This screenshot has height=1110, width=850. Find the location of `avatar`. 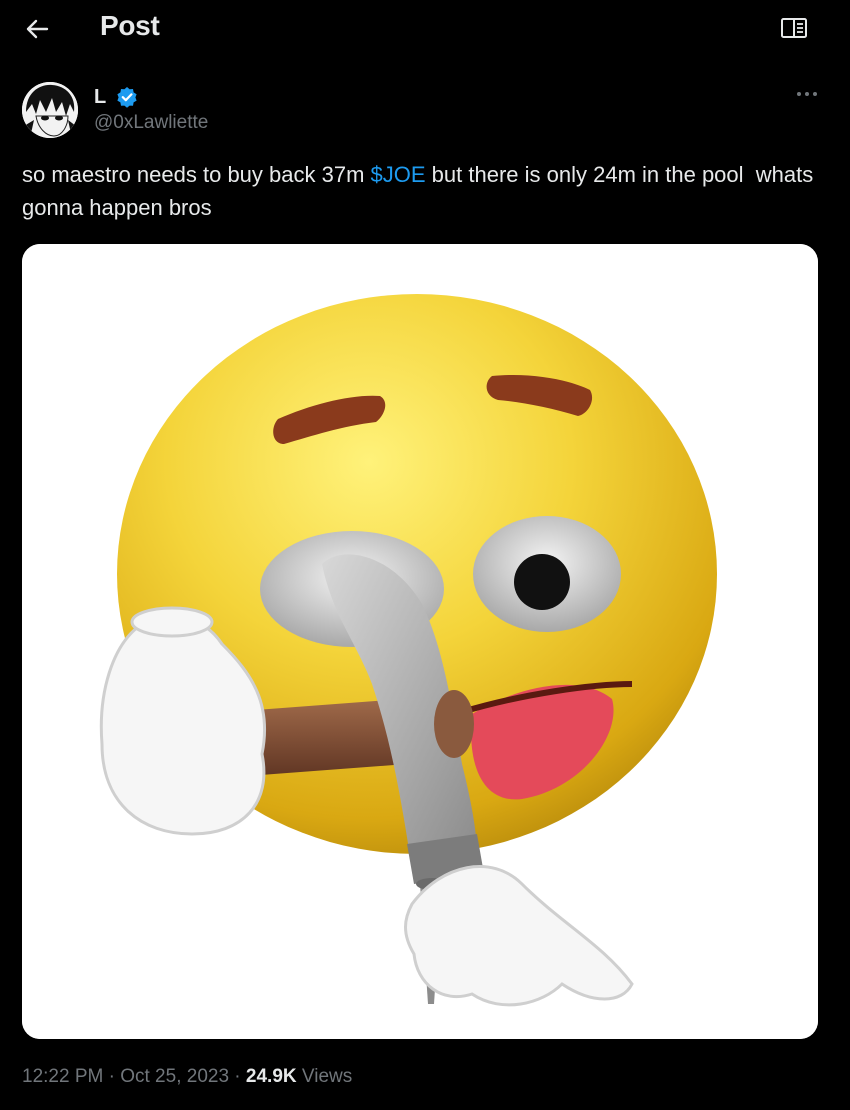

avatar is located at coordinates (50, 110).